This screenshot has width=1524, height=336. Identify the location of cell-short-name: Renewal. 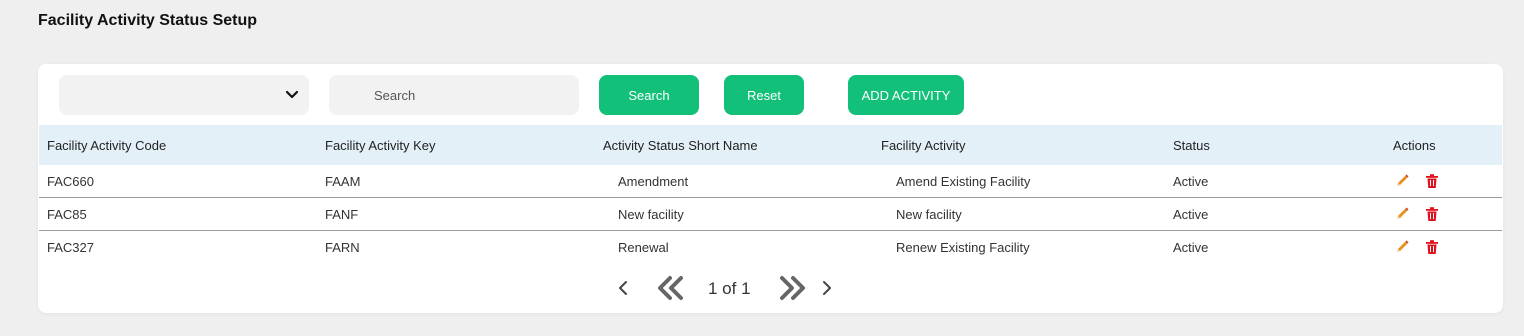
(643, 247).